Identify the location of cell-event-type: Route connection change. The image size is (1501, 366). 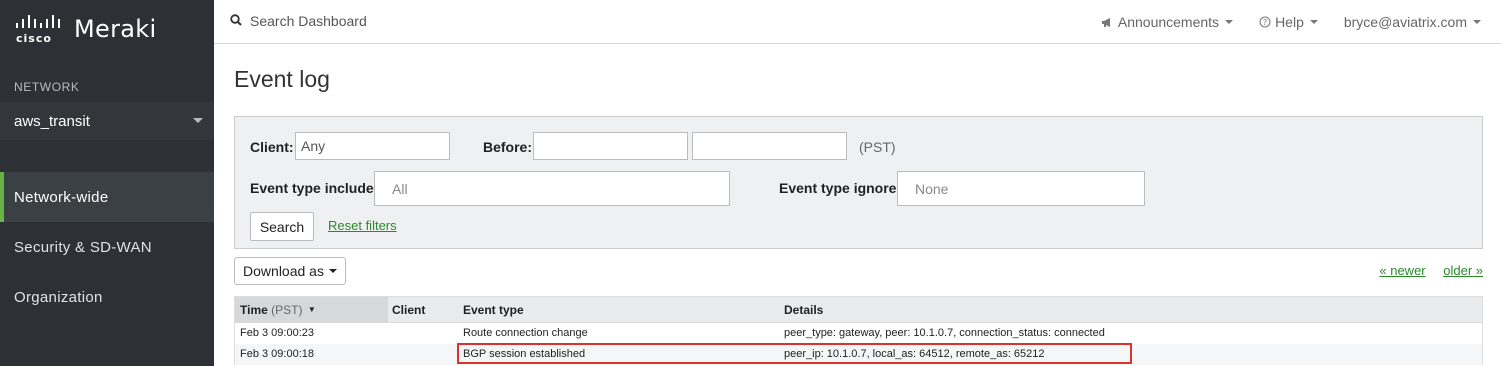
(525, 333).